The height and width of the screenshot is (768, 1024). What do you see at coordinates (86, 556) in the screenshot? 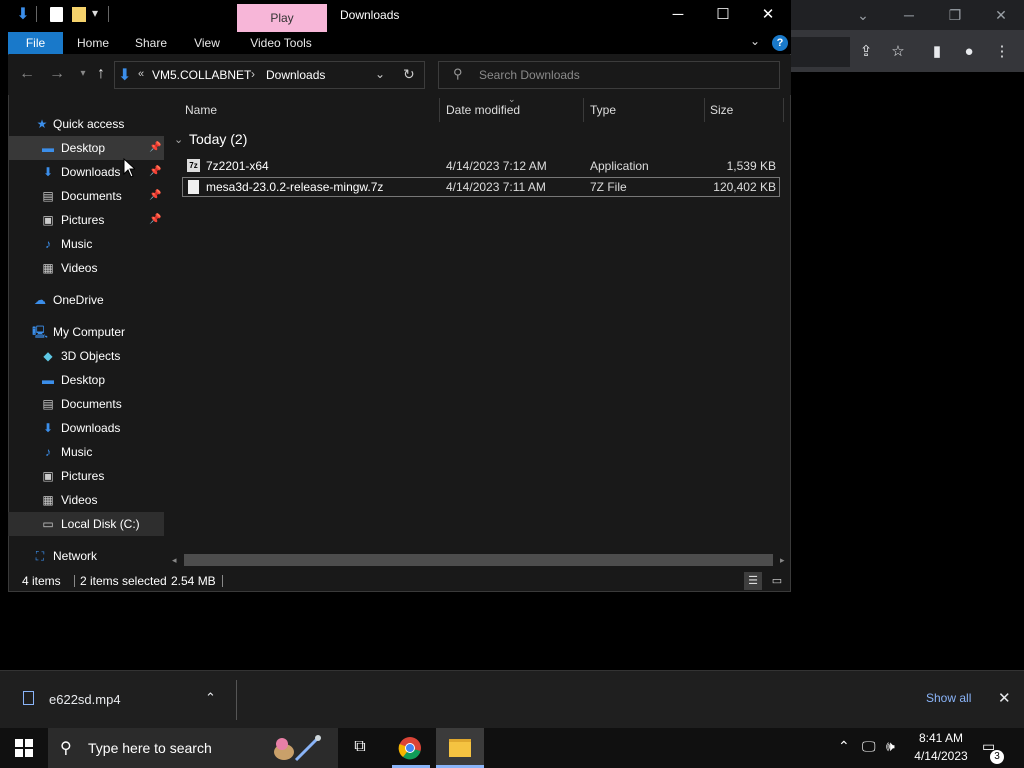
I see `nav-network: ⛶ Network` at bounding box center [86, 556].